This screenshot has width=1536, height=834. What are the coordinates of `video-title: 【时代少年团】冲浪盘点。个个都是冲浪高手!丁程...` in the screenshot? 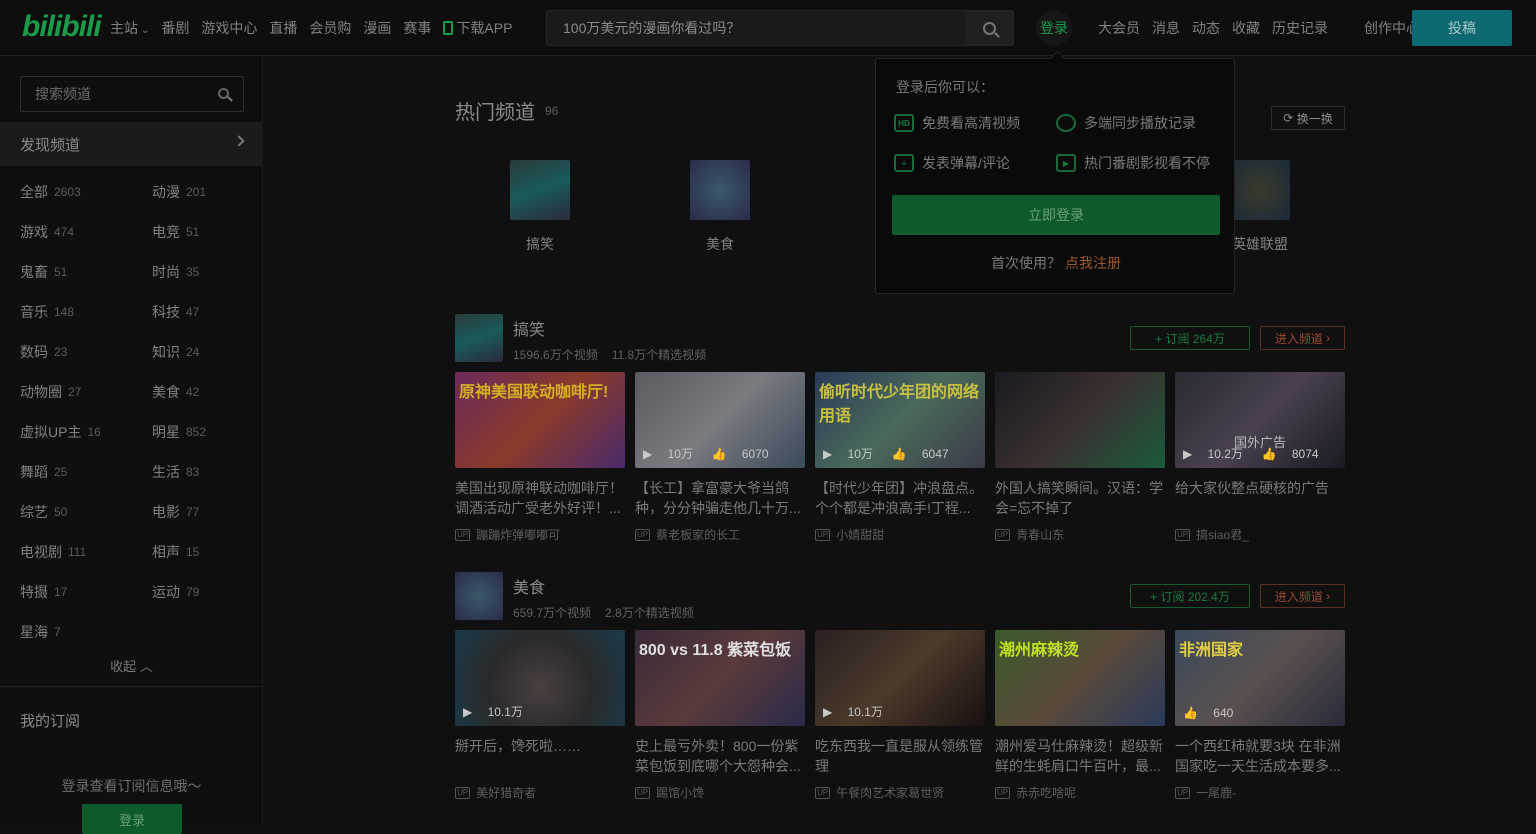 It's located at (900, 498).